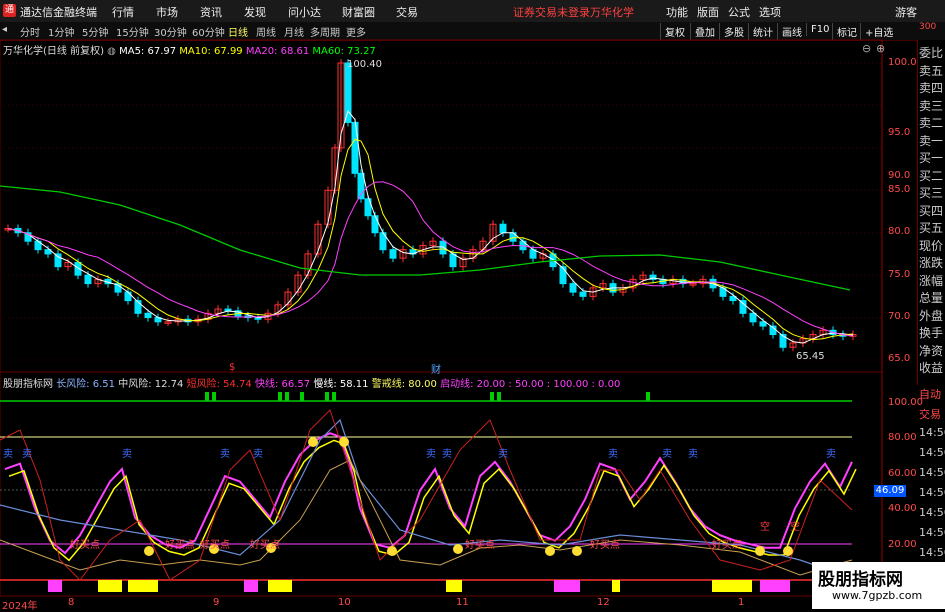 The image size is (945, 612). What do you see at coordinates (931, 368) in the screenshot?
I see `quote-label: 收益` at bounding box center [931, 368].